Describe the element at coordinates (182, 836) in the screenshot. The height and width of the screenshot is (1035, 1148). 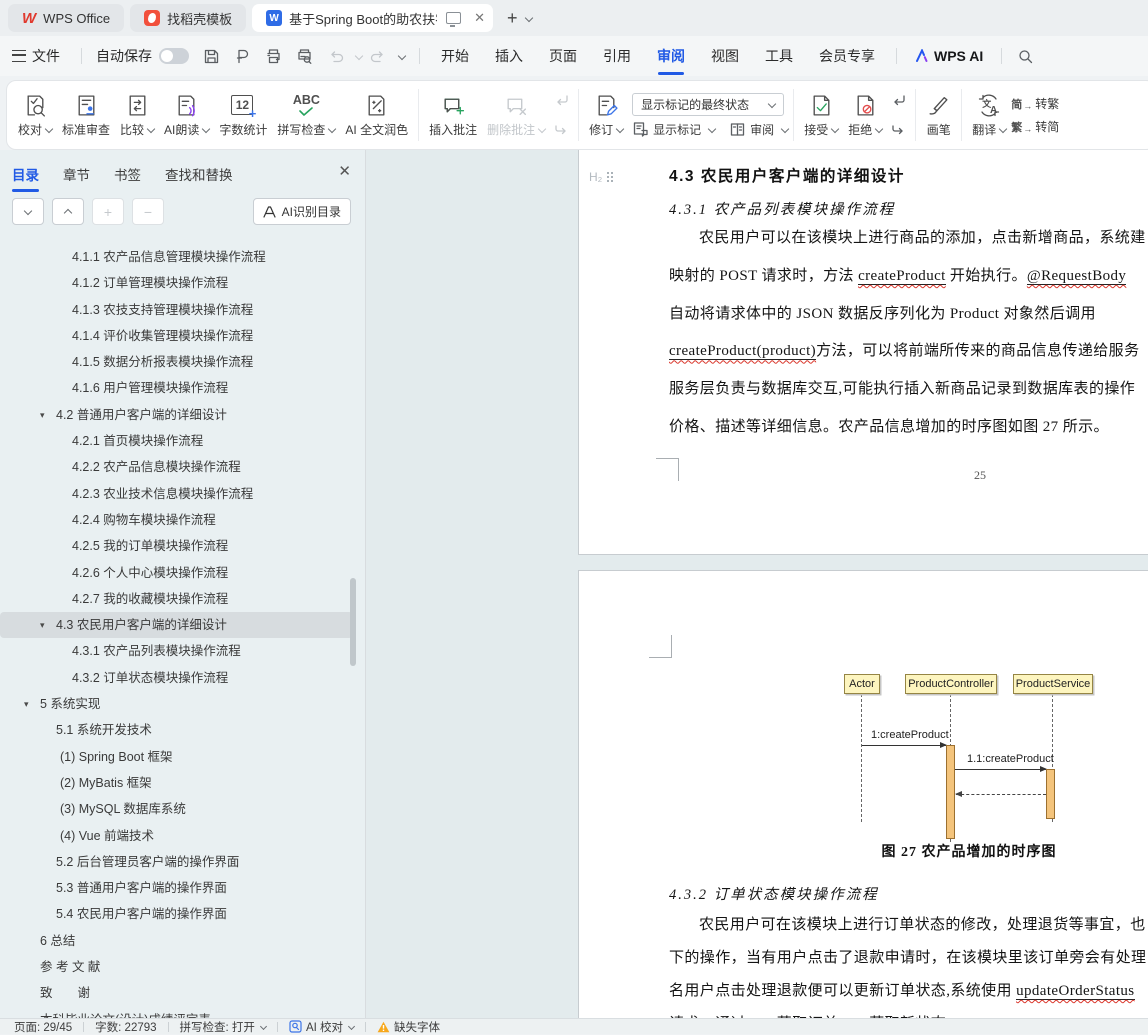
I see `toc-item: (4) Vue 前端技术` at that location.